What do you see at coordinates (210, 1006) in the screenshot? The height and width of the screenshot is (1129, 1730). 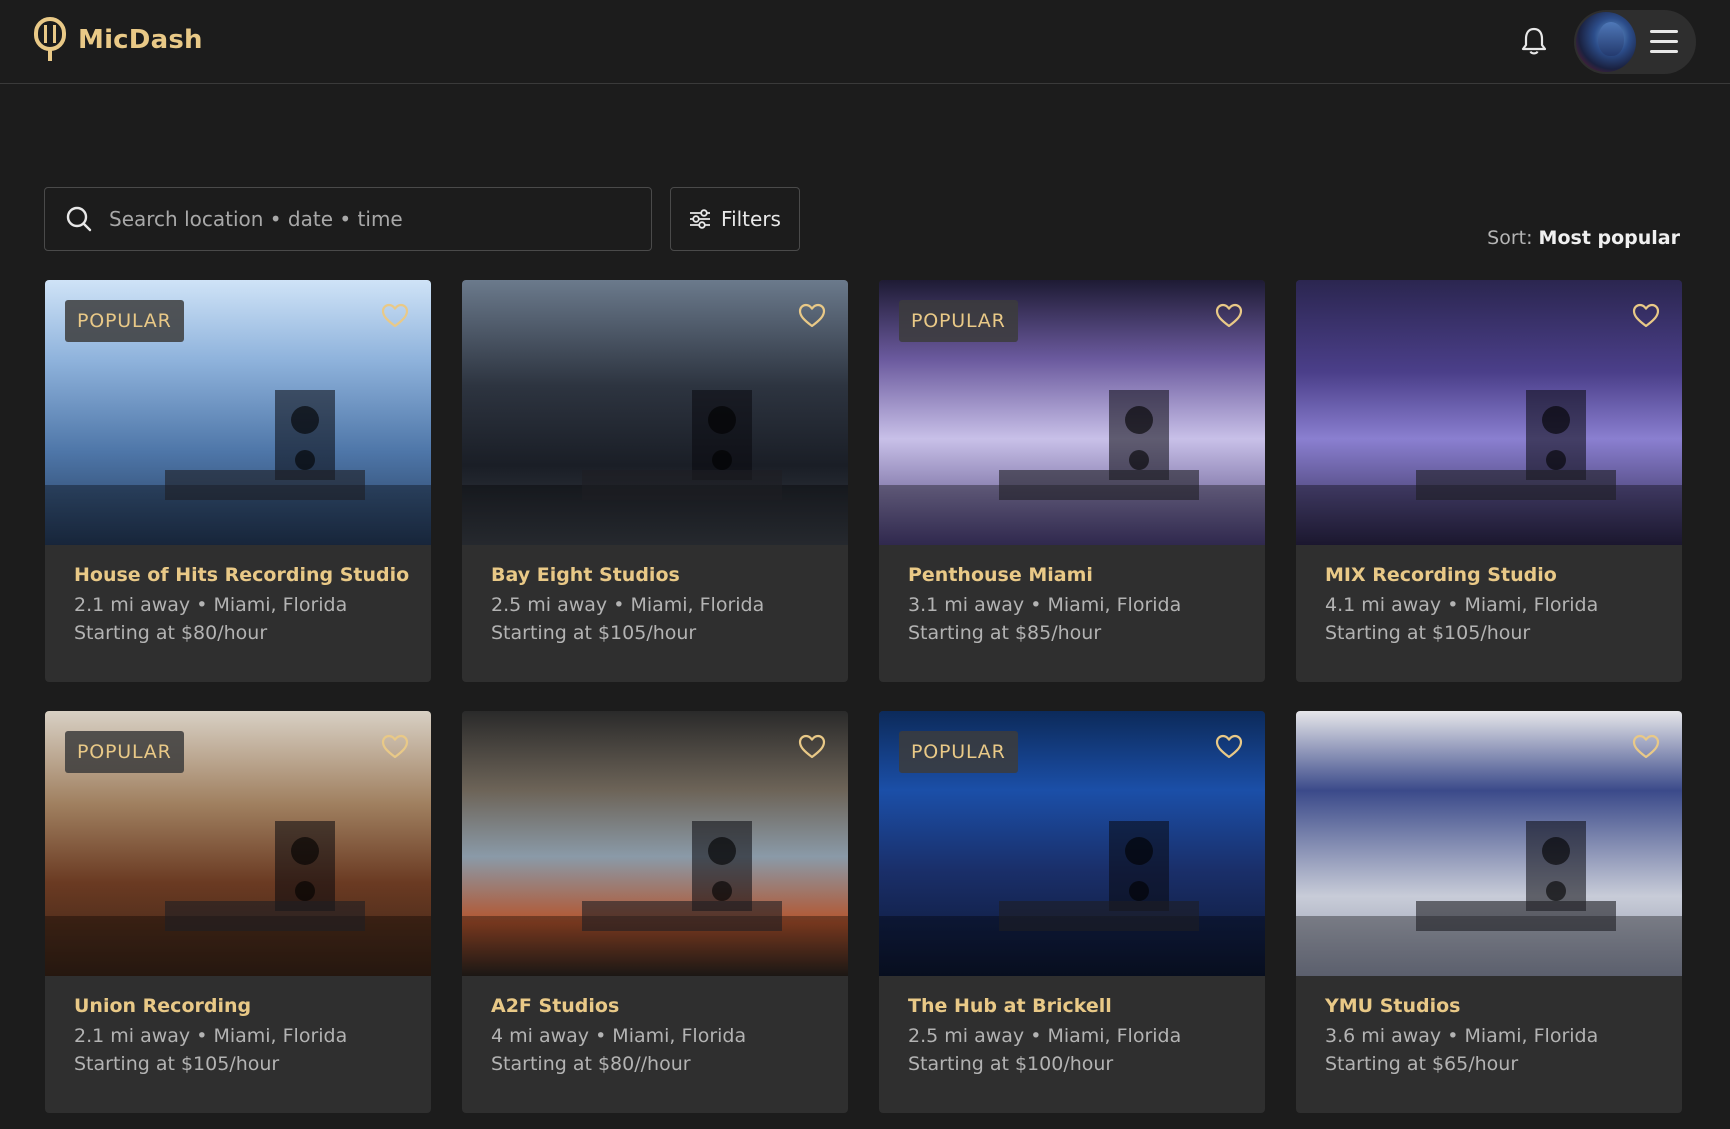 I see `studio-name: Union Recording` at bounding box center [210, 1006].